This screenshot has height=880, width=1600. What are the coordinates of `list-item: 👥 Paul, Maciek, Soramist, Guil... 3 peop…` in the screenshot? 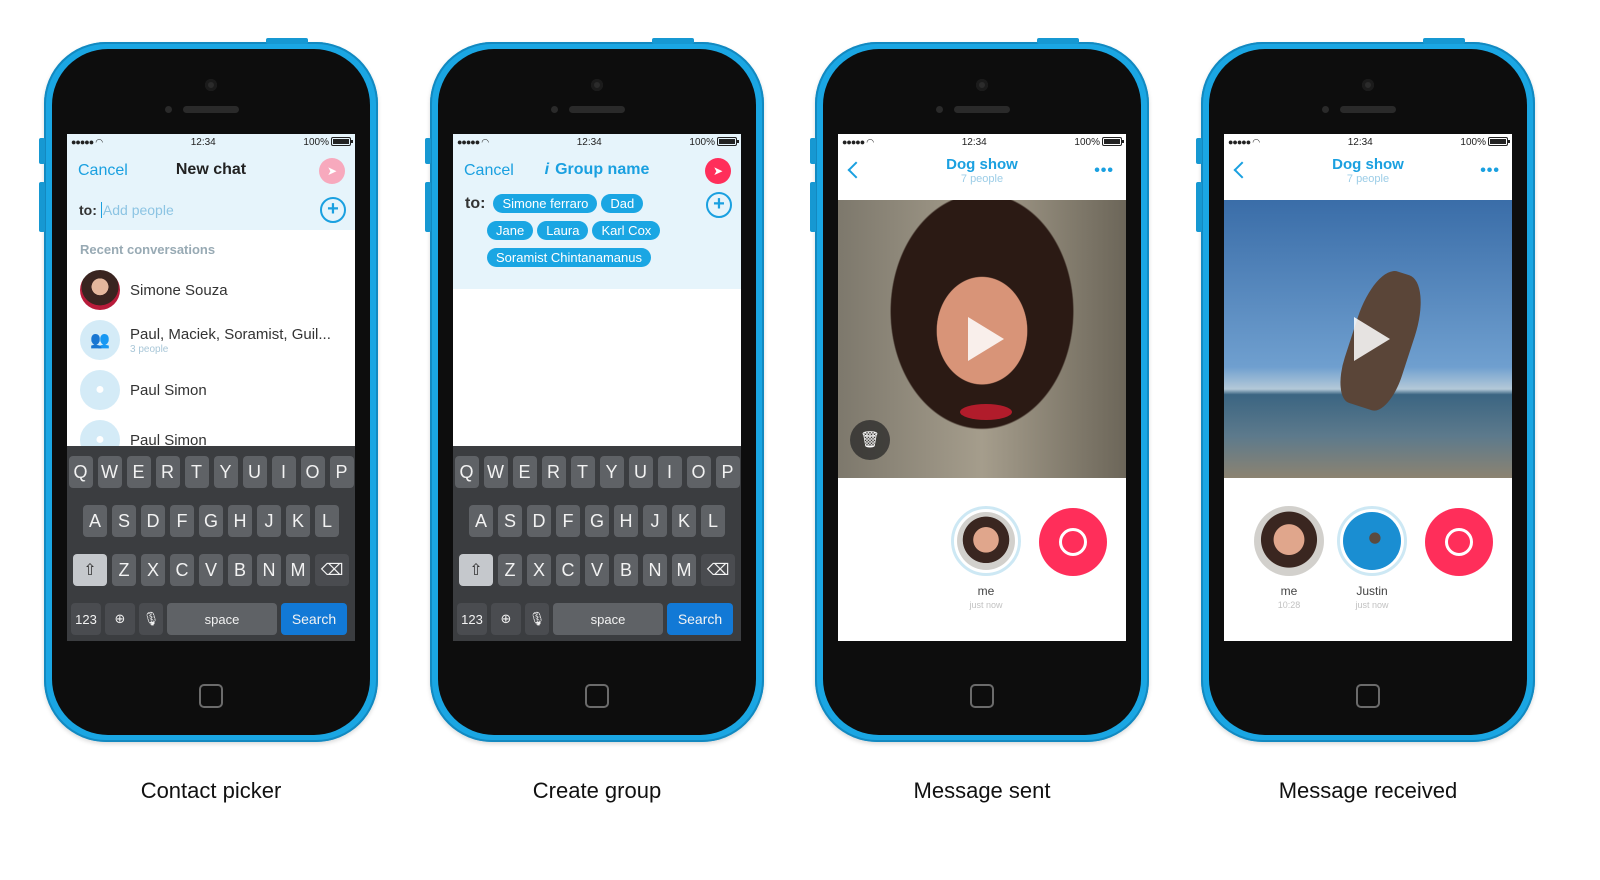 It's located at (211, 340).